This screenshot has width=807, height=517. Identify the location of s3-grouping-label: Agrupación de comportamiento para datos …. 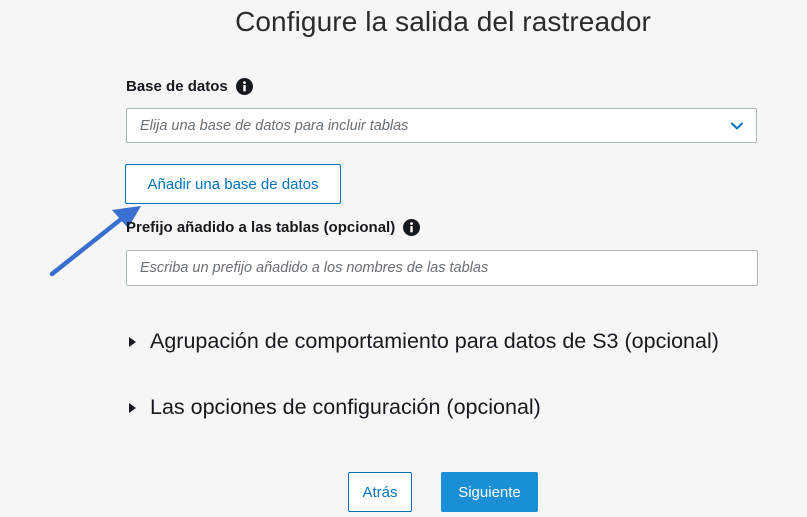
(434, 341).